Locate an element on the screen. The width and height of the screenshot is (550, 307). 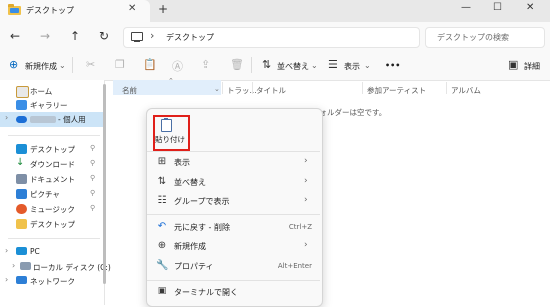
share-icon: ⇪ is located at coordinates (205, 64).